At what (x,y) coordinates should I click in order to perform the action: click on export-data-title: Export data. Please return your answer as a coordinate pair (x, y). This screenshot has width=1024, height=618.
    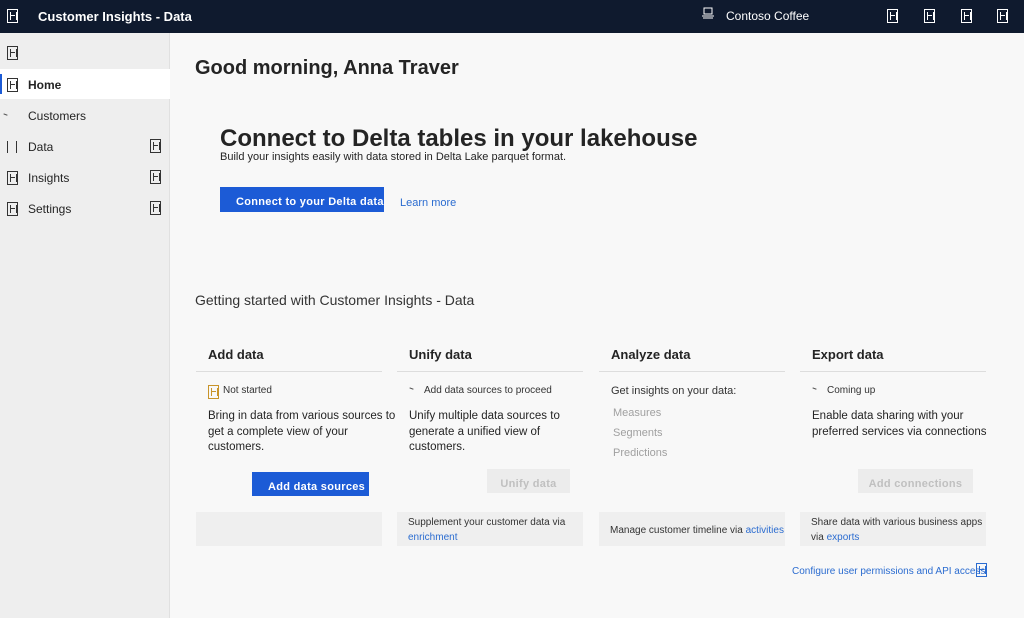
    Looking at the image, I should click on (848, 354).